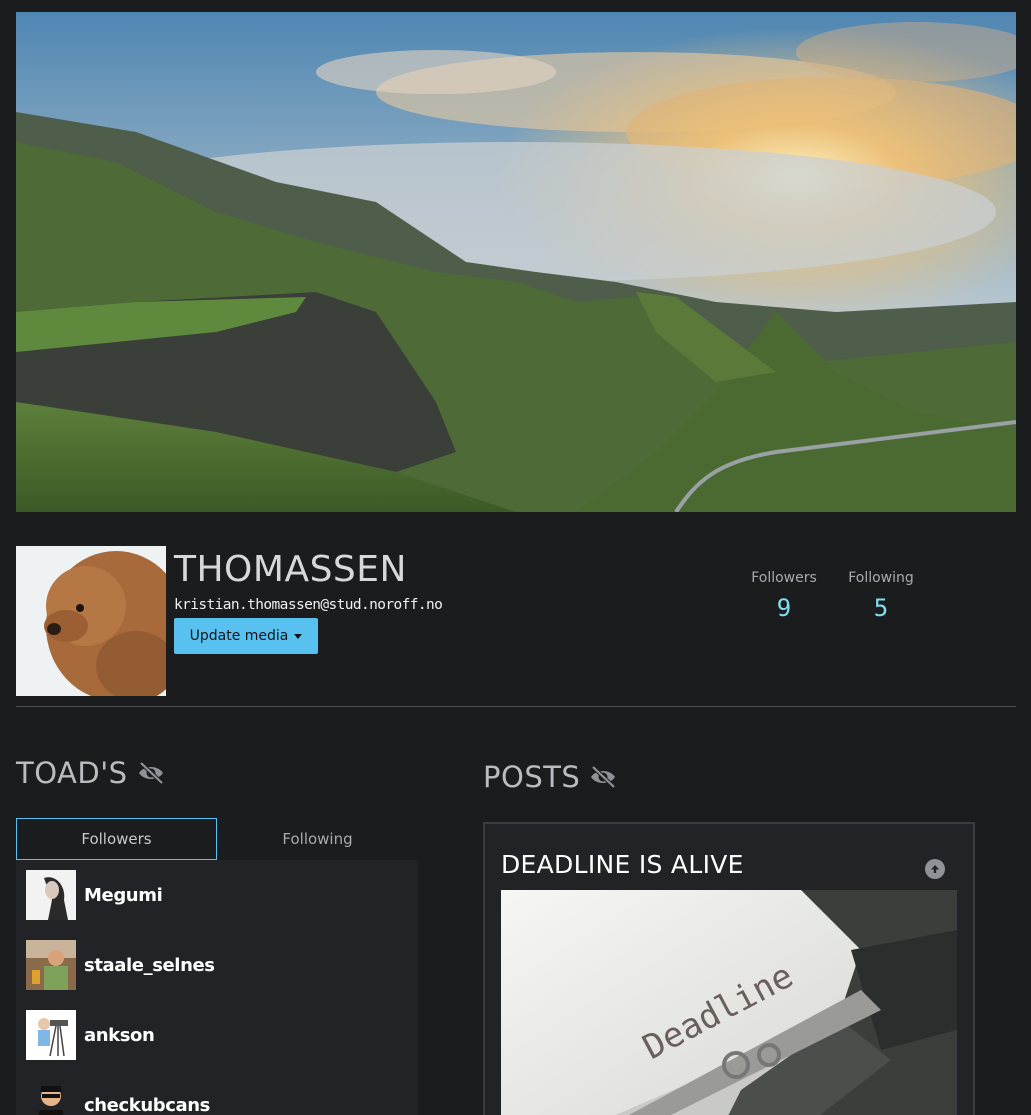 This screenshot has width=1031, height=1115. What do you see at coordinates (881, 608) in the screenshot?
I see `following-count: 5` at bounding box center [881, 608].